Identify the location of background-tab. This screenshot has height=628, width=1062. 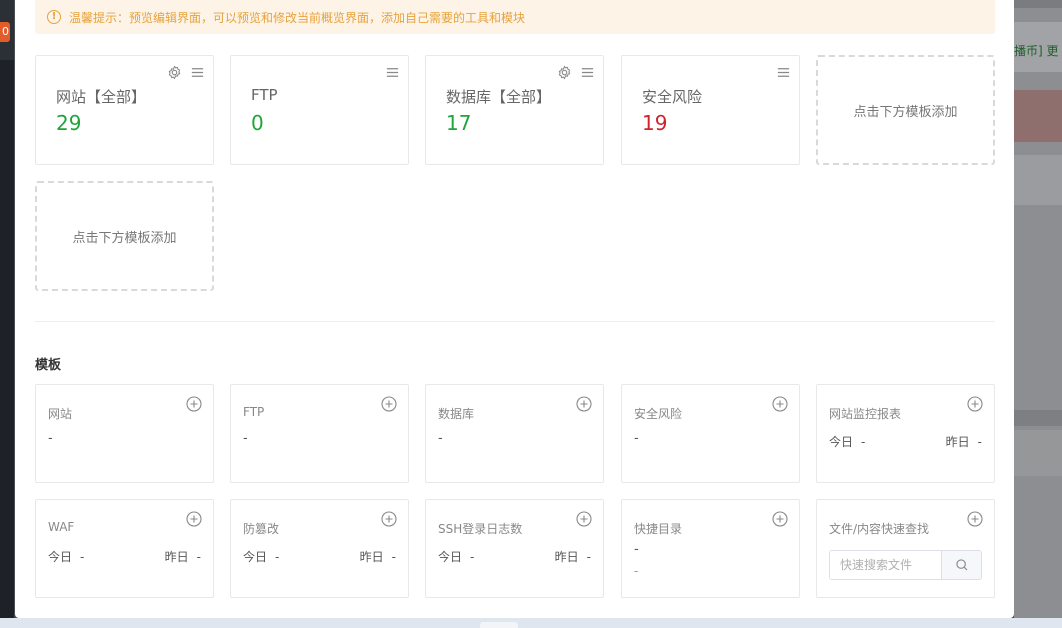
(499, 625).